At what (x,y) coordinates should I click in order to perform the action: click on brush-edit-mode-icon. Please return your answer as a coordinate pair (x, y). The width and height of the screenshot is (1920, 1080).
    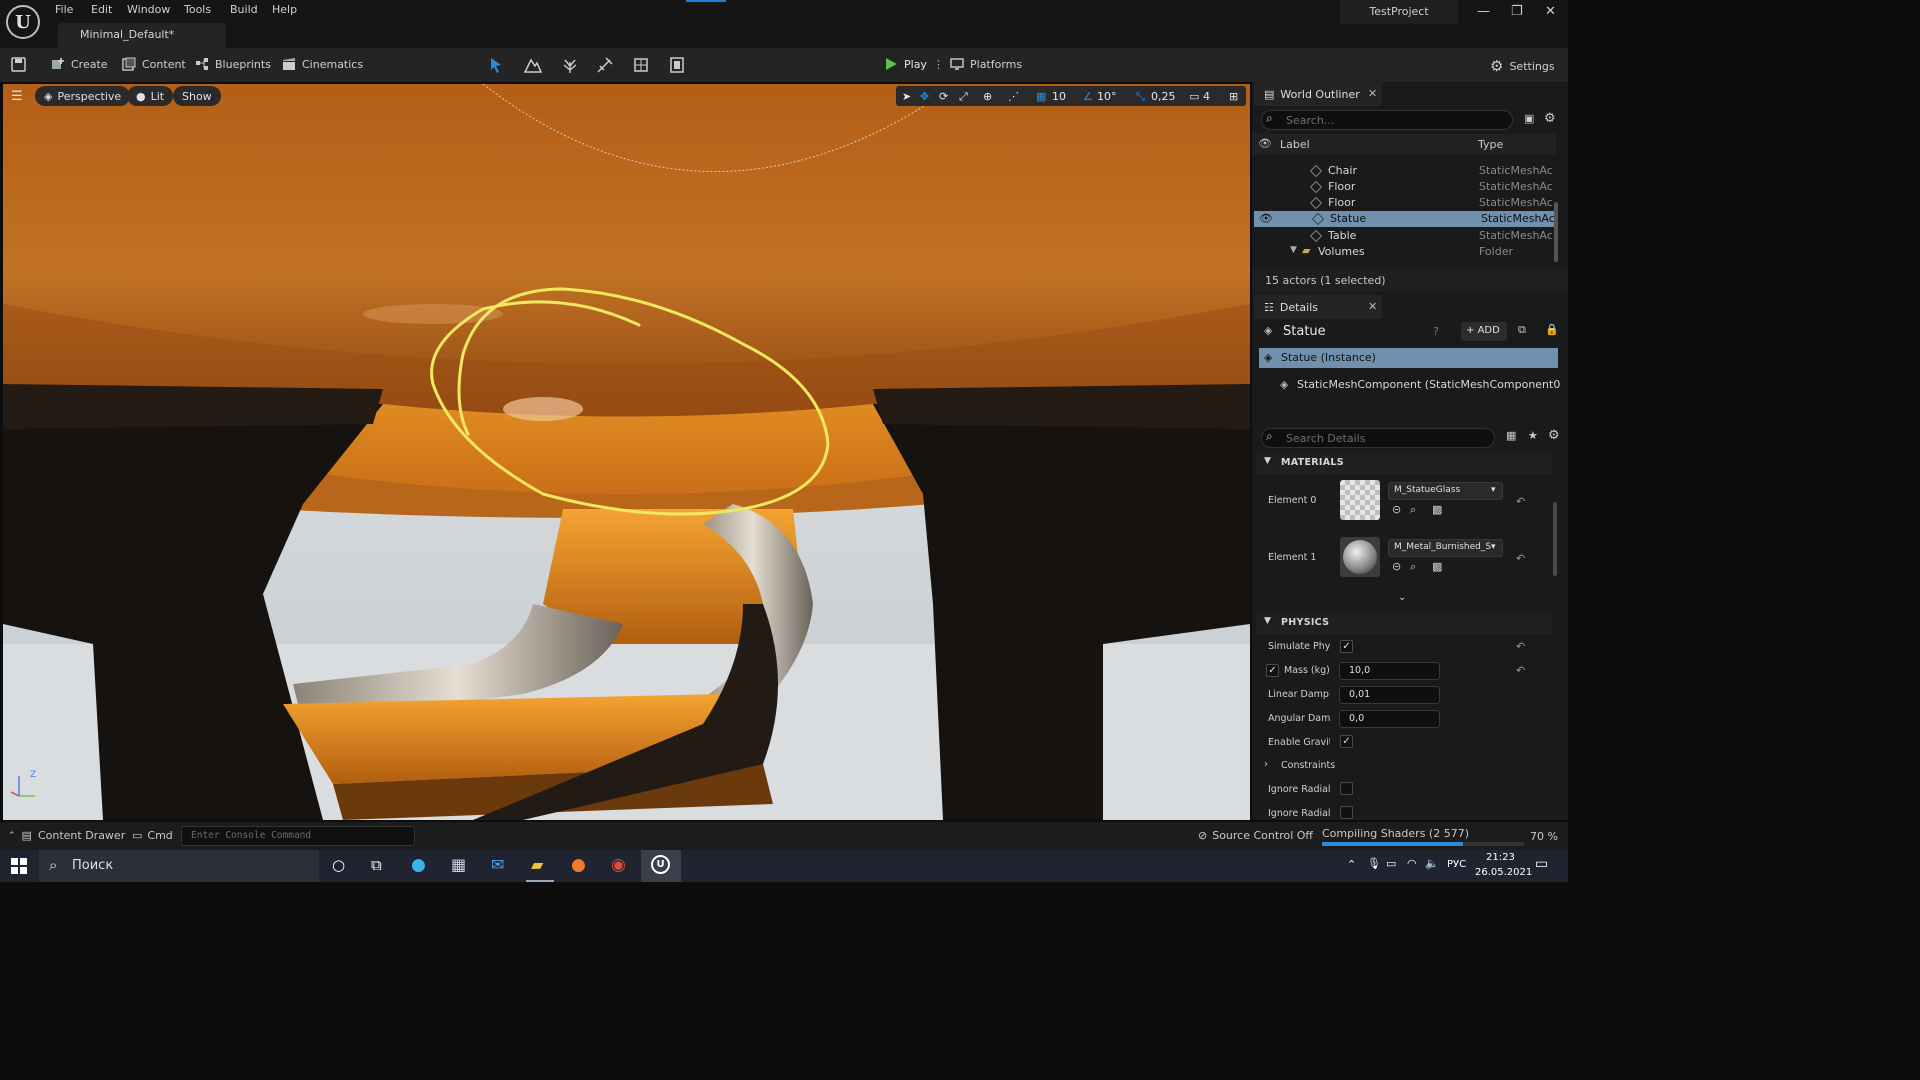
    Looking at the image, I should click on (677, 65).